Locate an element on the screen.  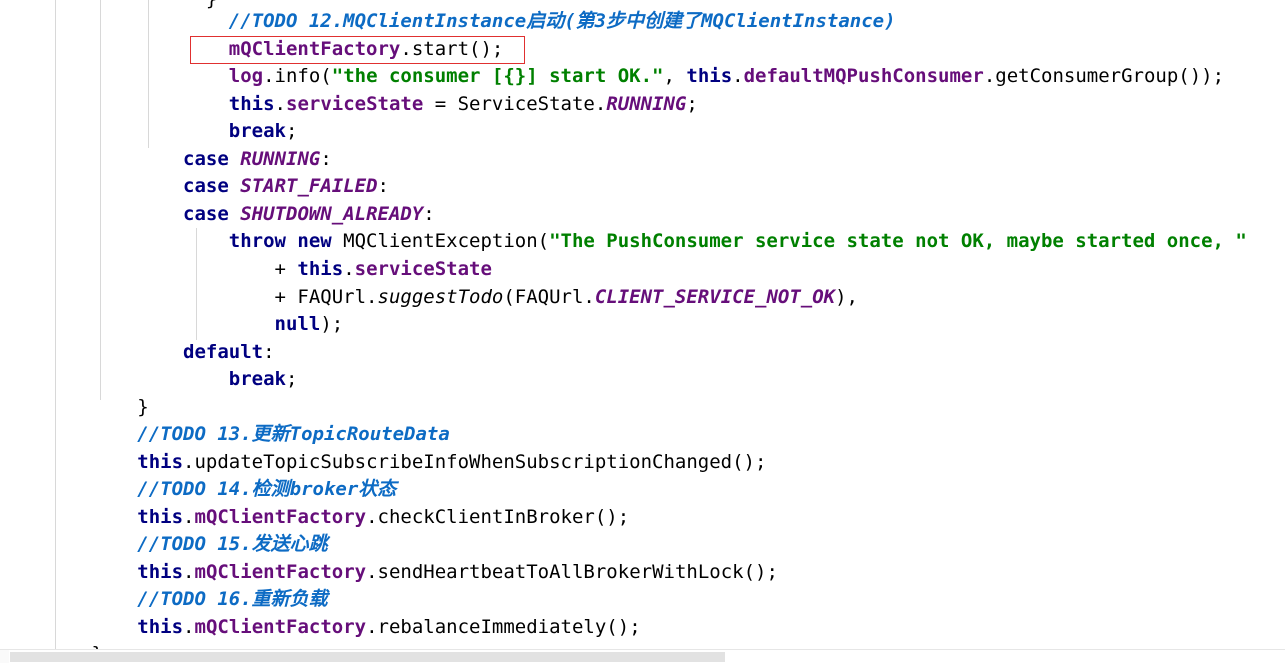
code-token-plain: ; is located at coordinates (692, 104).